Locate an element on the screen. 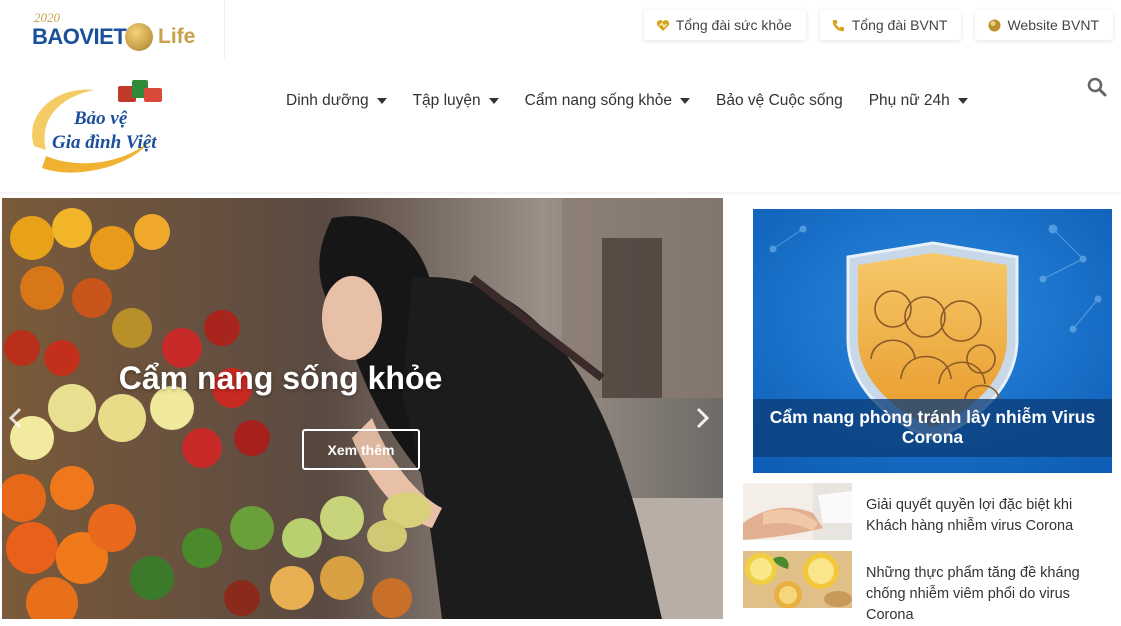 The height and width of the screenshot is (626, 1121). logo-line2: Gia đình Việt is located at coordinates (104, 142).